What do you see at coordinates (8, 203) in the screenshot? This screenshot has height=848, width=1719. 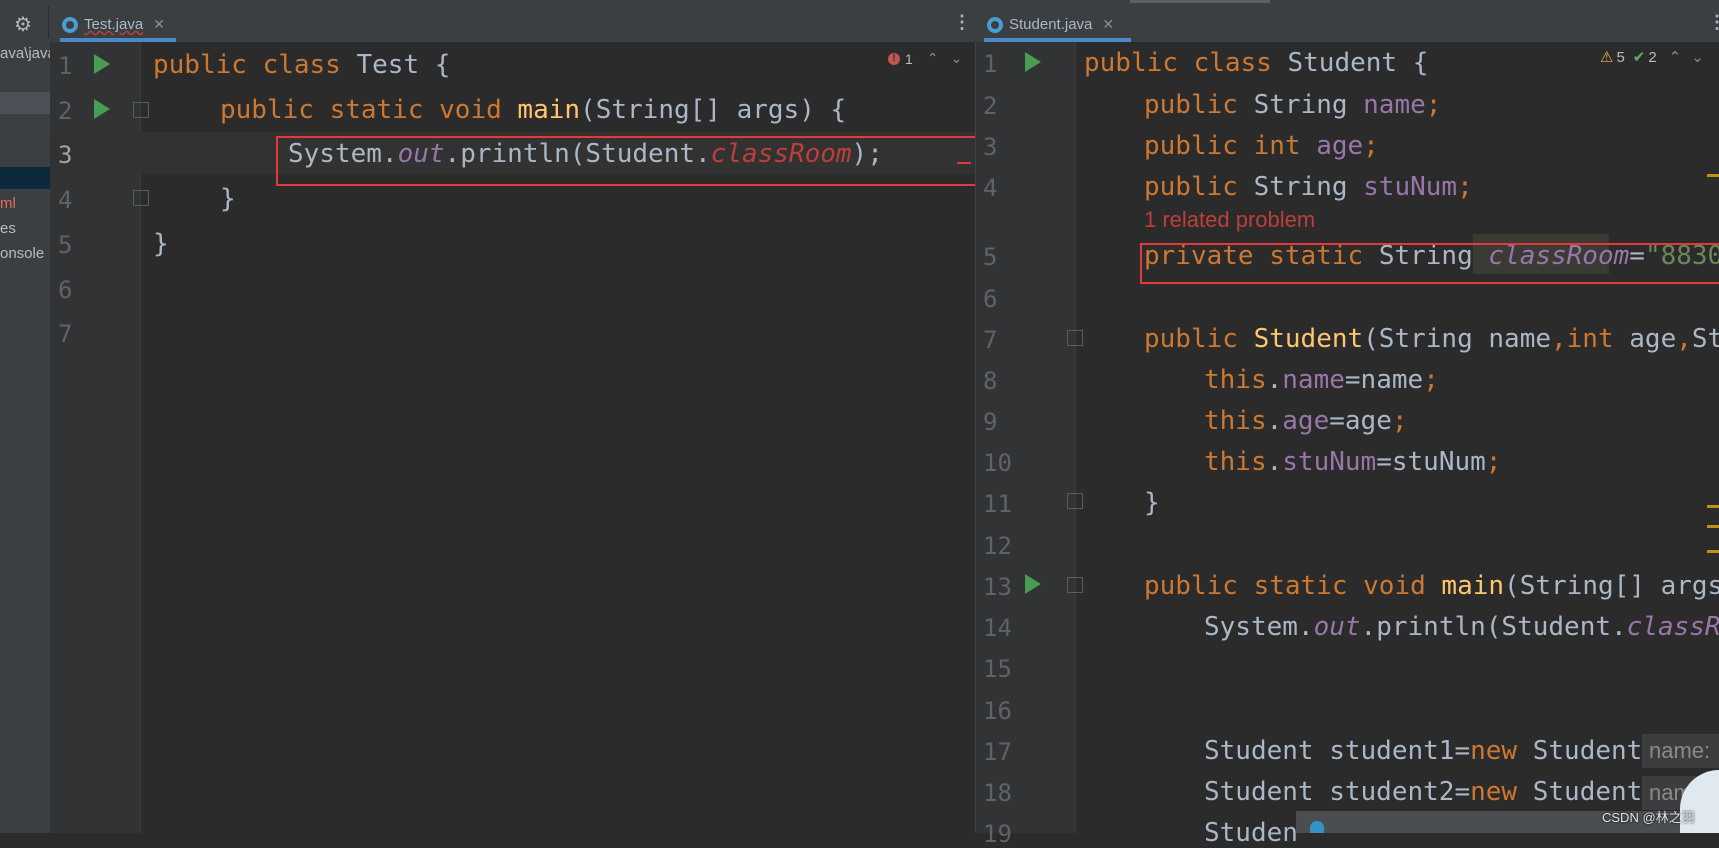 I see `project-item-ml: ml` at bounding box center [8, 203].